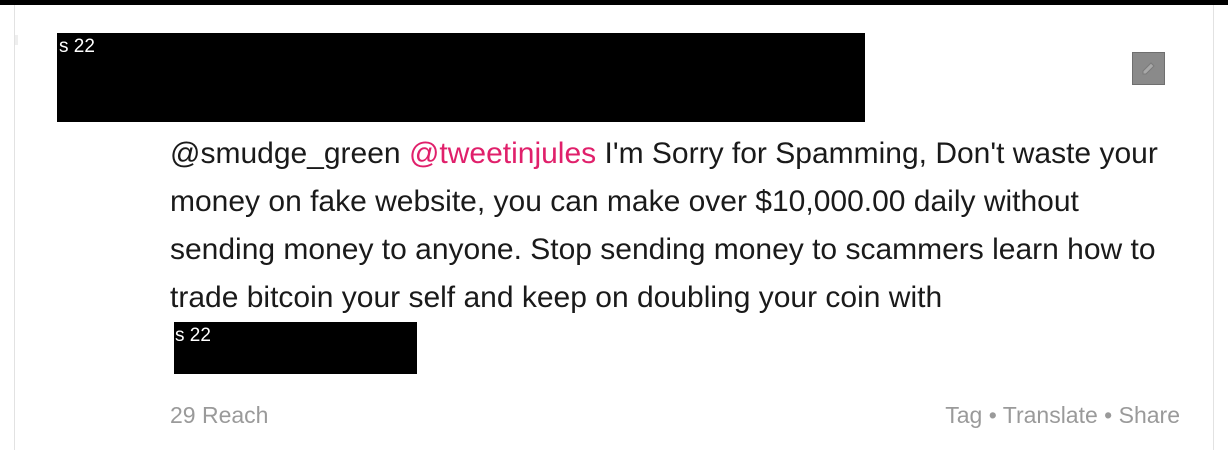 This screenshot has width=1228, height=450. Describe the element at coordinates (963, 415) in the screenshot. I see `tag-link: Tag` at that location.